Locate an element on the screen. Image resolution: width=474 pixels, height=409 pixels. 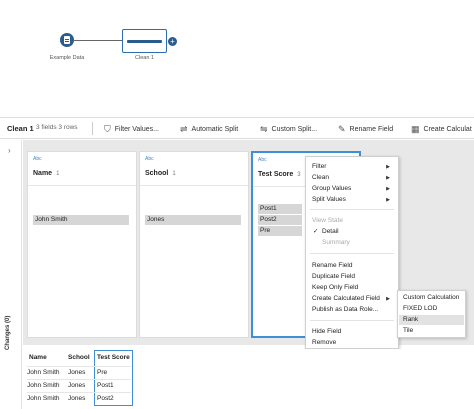
value-bar: Post2 is located at coordinates (280, 220).